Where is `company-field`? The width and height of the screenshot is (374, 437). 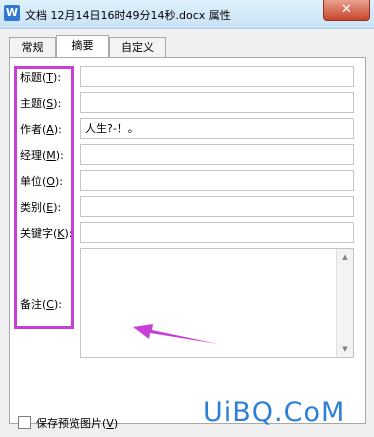 company-field is located at coordinates (217, 180).